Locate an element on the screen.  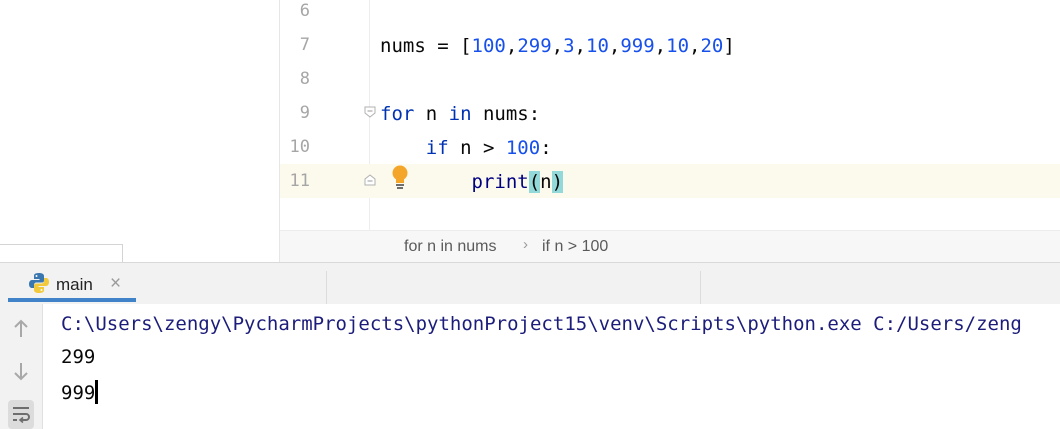
line-number: 11 is located at coordinates (299, 181).